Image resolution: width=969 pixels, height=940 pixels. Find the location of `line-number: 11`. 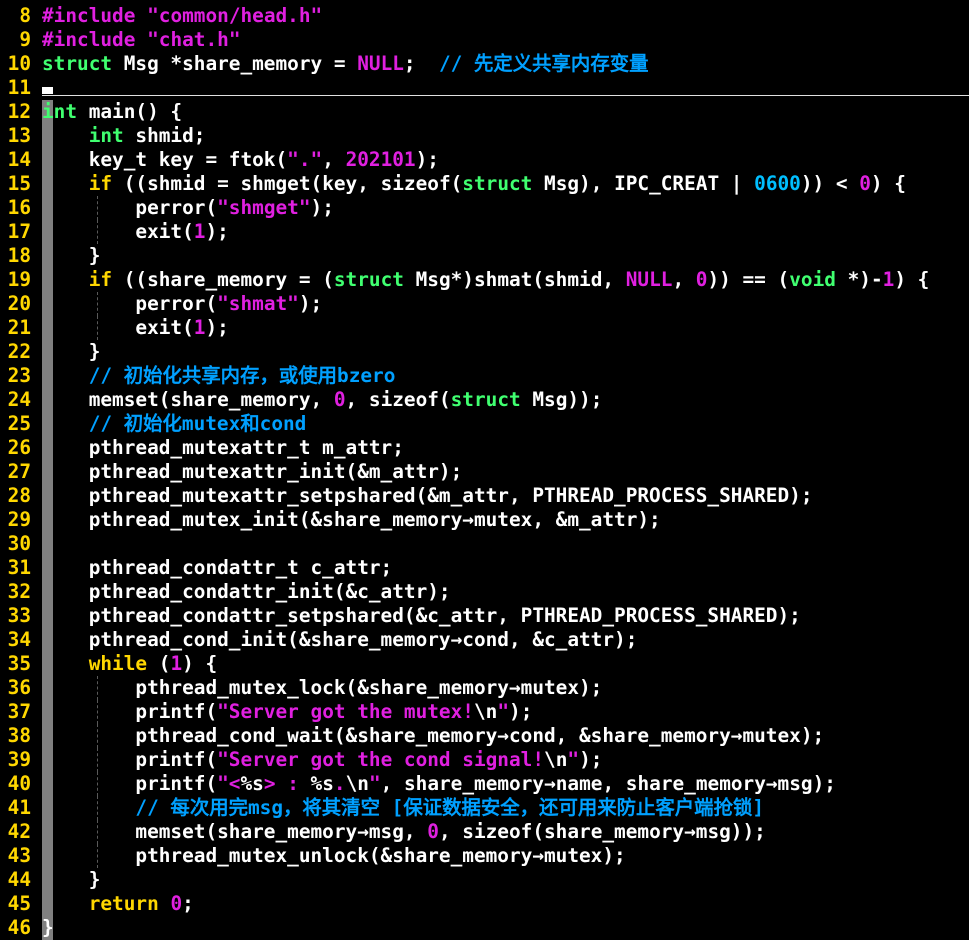

line-number: 11 is located at coordinates (19, 87).